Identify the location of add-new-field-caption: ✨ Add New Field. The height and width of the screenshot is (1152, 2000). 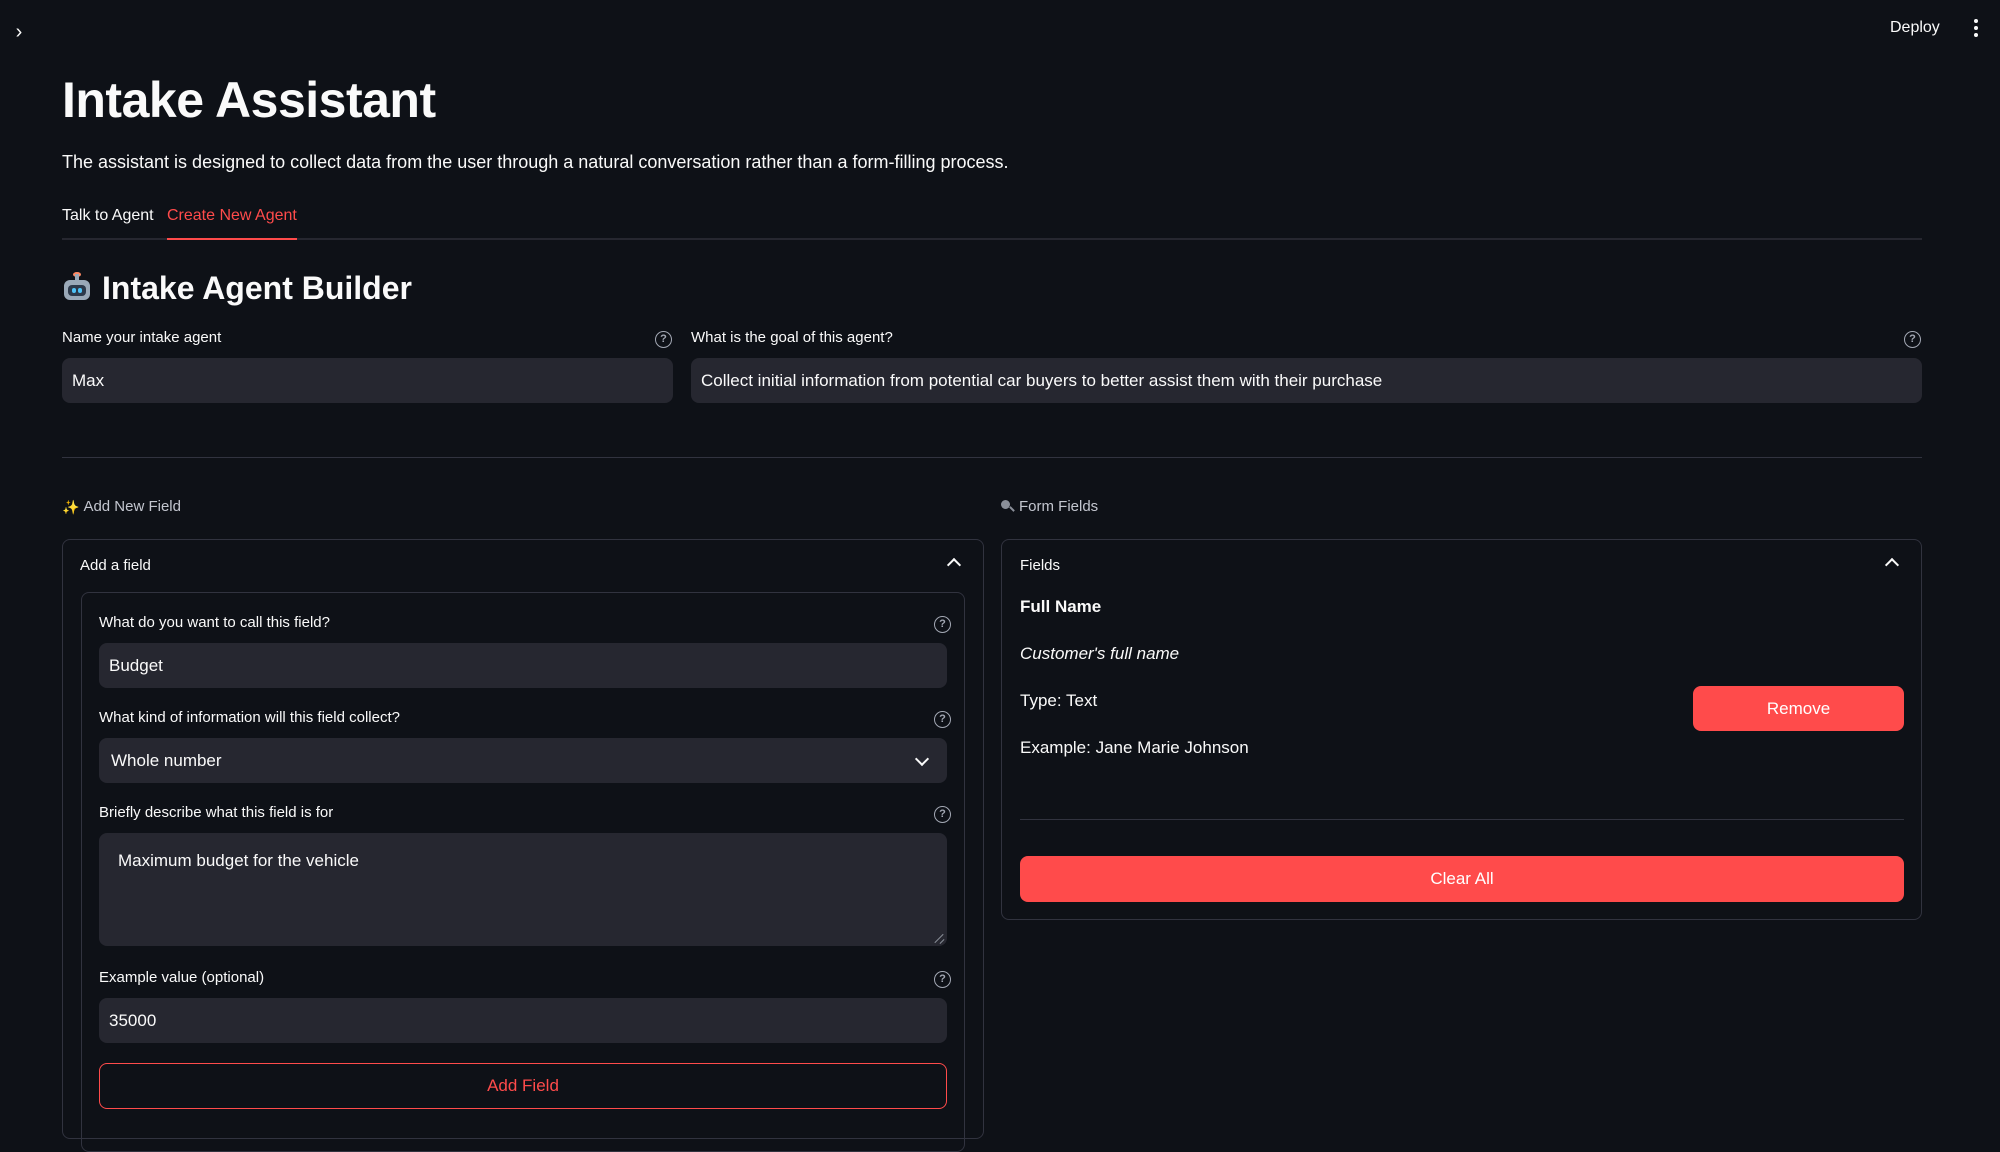
(121, 507).